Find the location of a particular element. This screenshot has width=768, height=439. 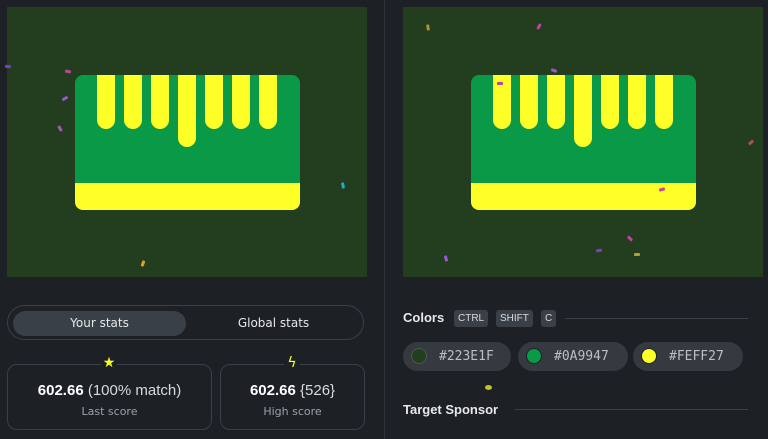

card-band is located at coordinates (187, 196).